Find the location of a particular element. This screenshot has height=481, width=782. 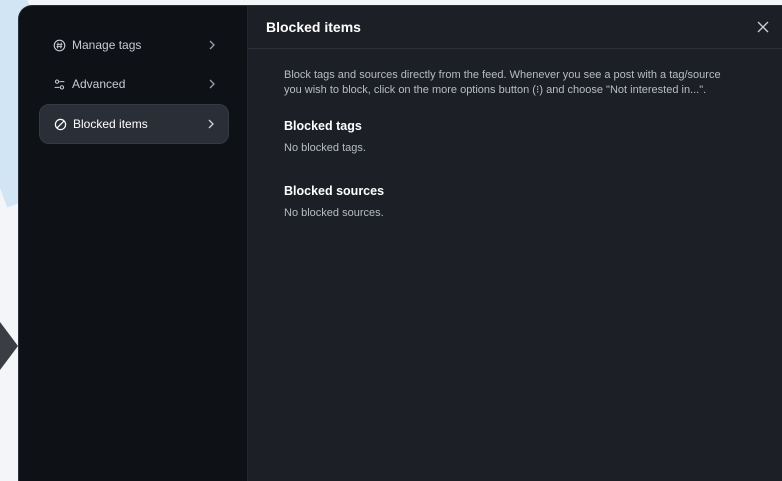

sidebar-item-label: Advanced is located at coordinates (99, 84).